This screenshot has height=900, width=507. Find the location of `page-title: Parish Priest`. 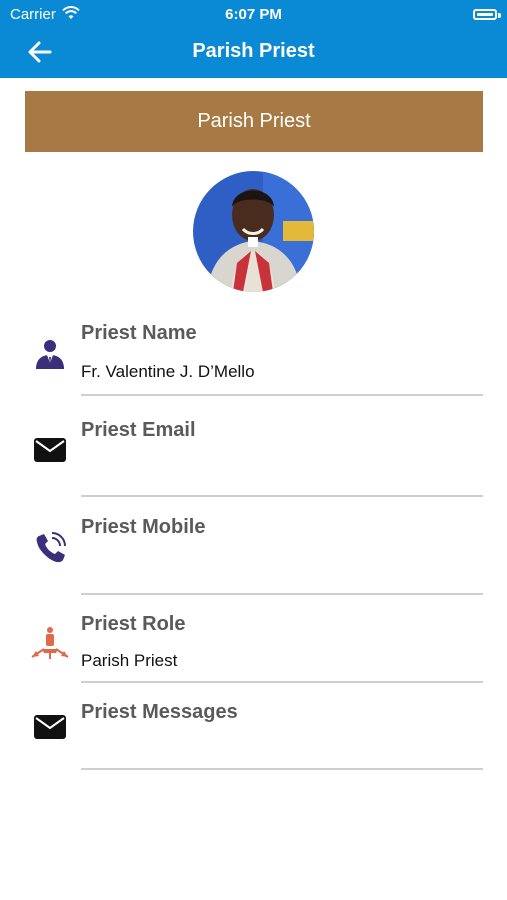

page-title: Parish Priest is located at coordinates (253, 51).